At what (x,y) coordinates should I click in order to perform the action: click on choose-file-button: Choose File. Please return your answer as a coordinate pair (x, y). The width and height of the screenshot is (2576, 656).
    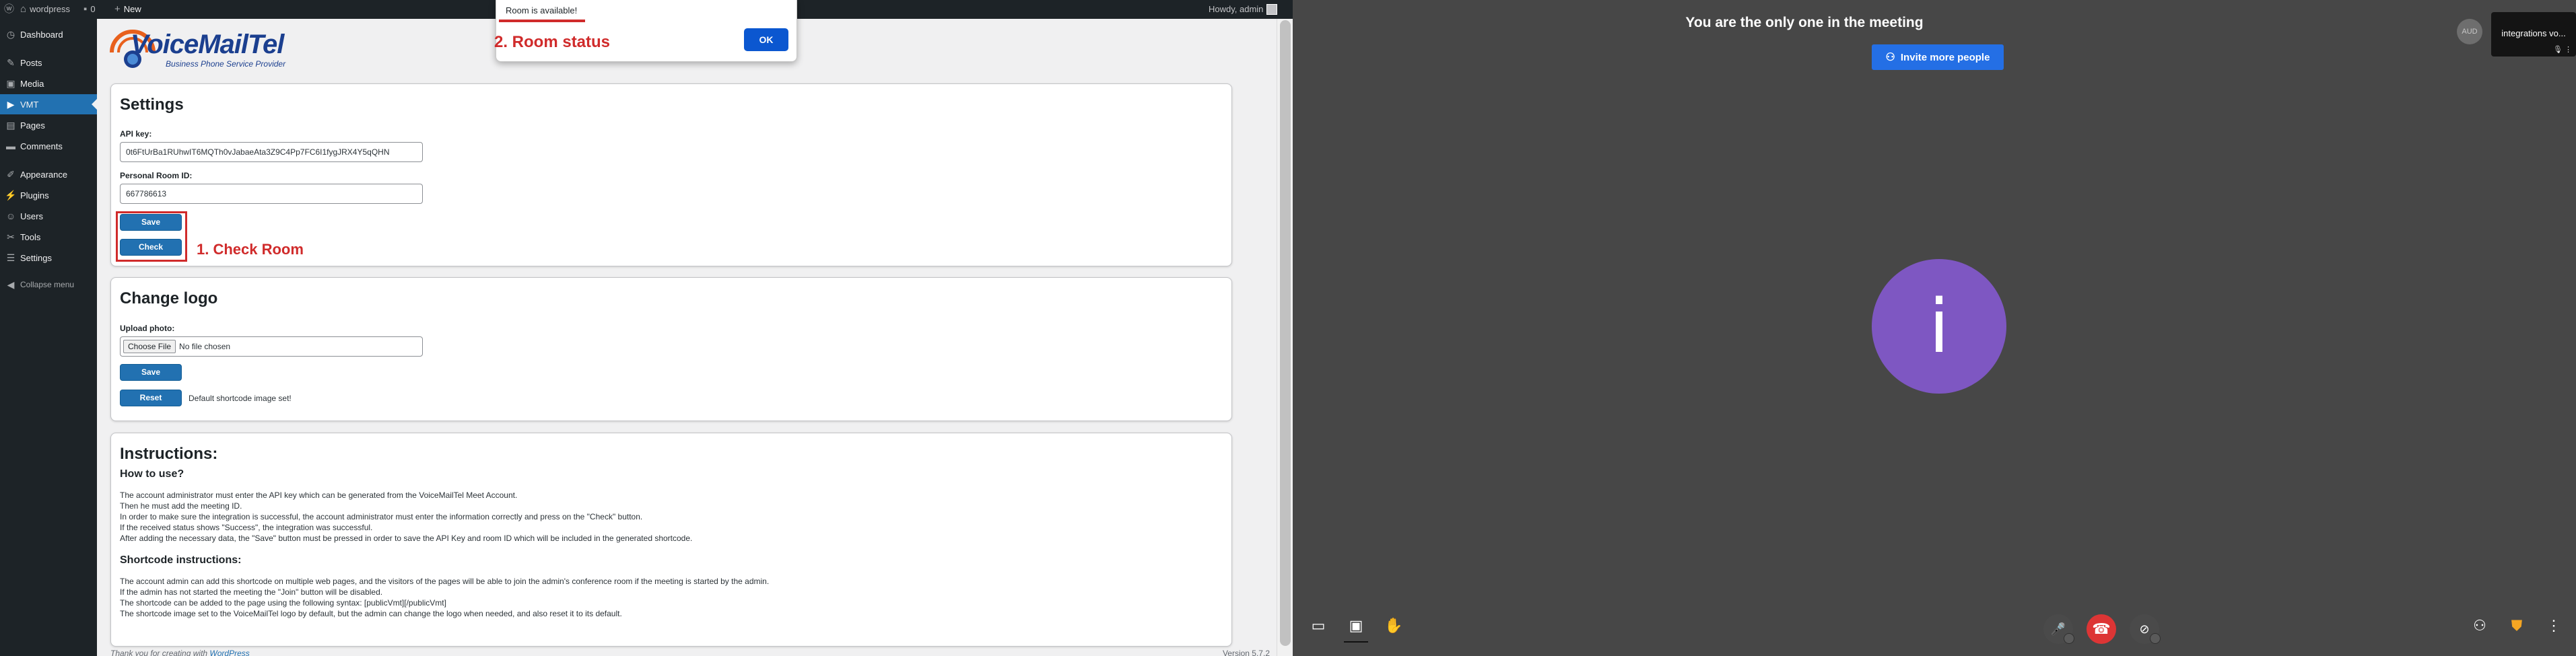
    Looking at the image, I should click on (149, 346).